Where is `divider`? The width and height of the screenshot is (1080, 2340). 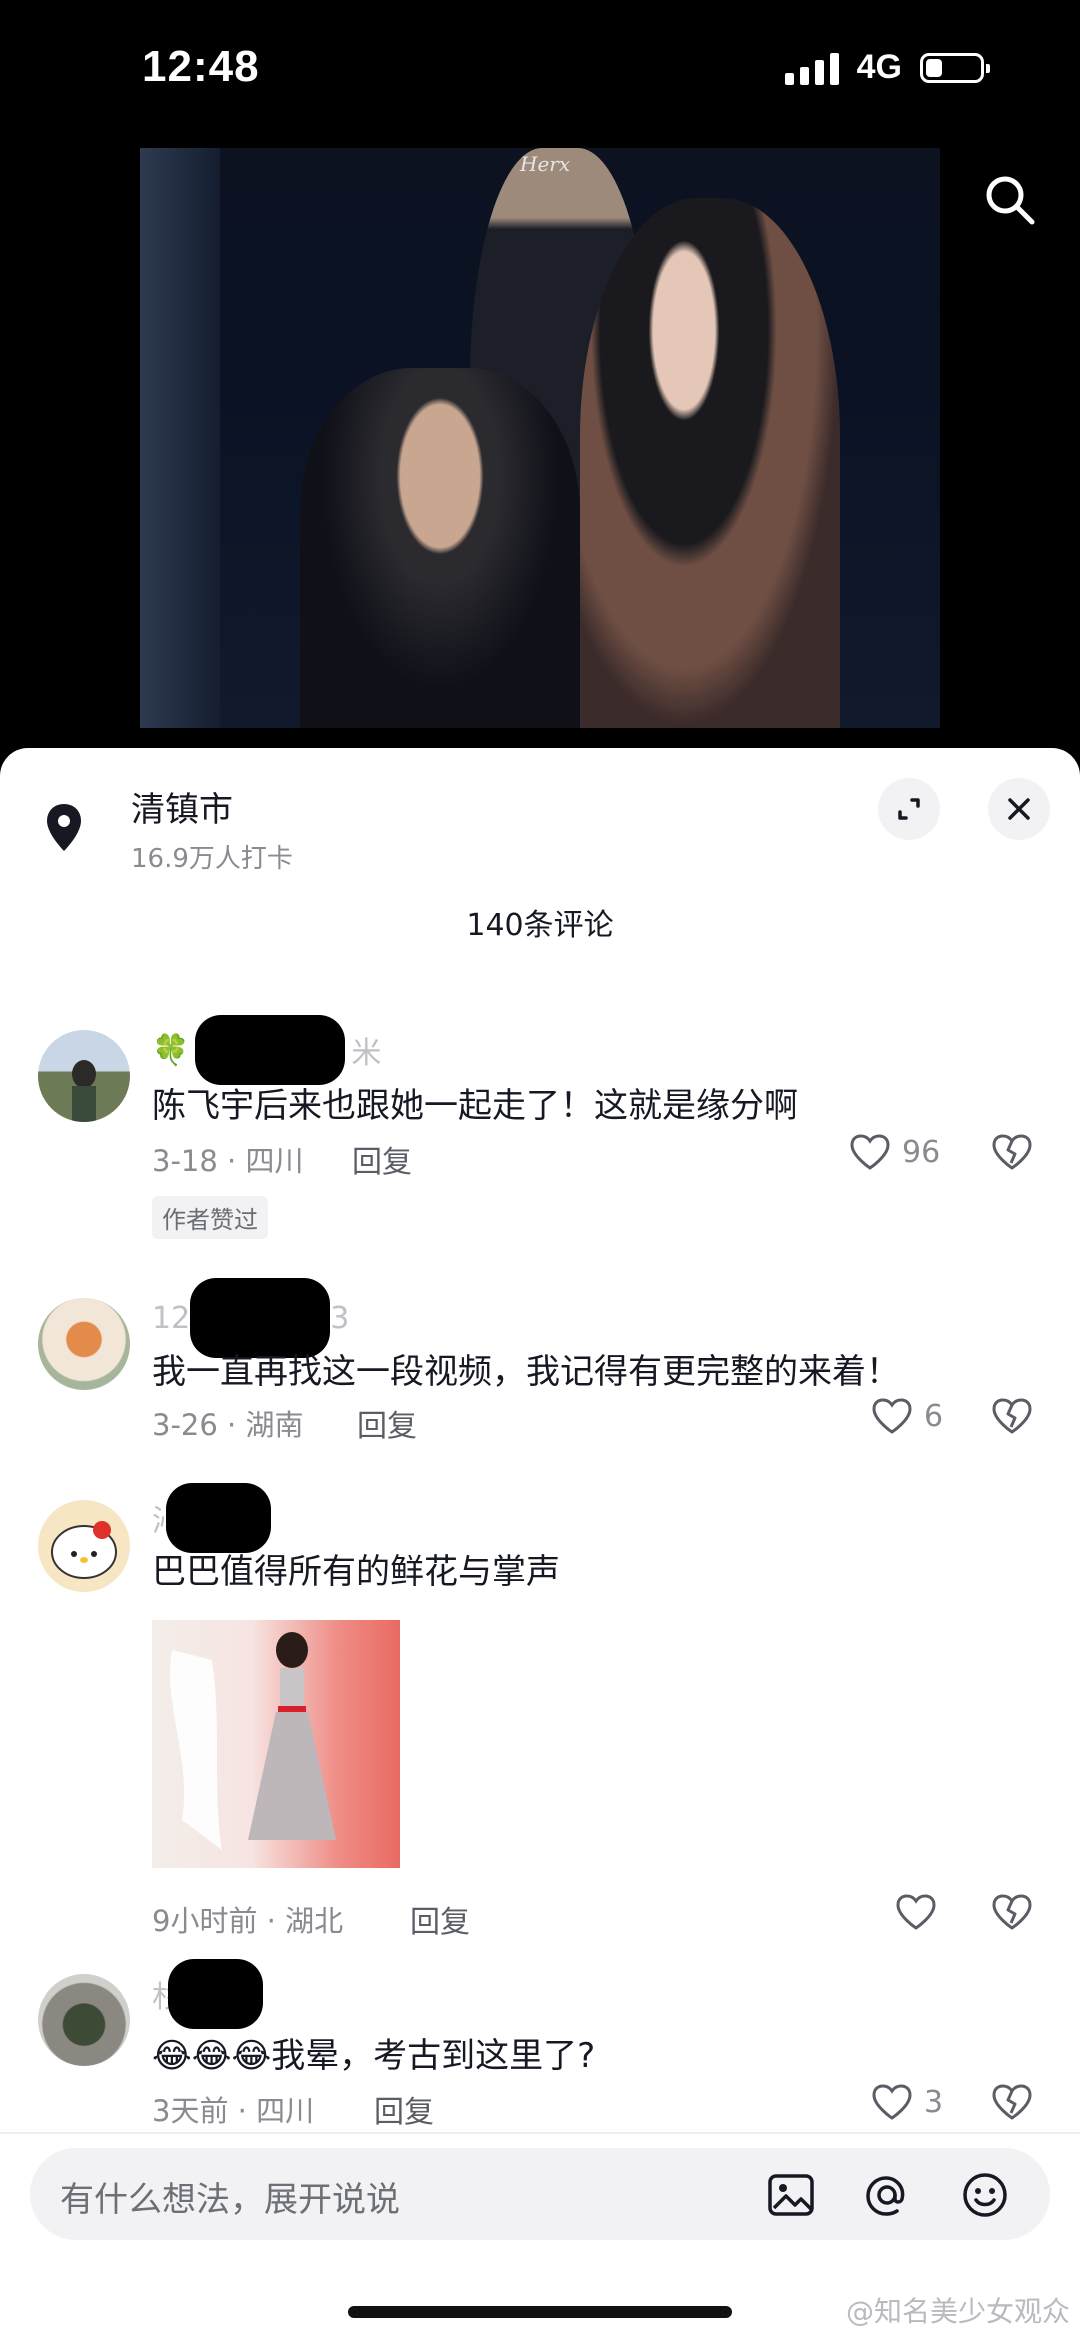 divider is located at coordinates (540, 2133).